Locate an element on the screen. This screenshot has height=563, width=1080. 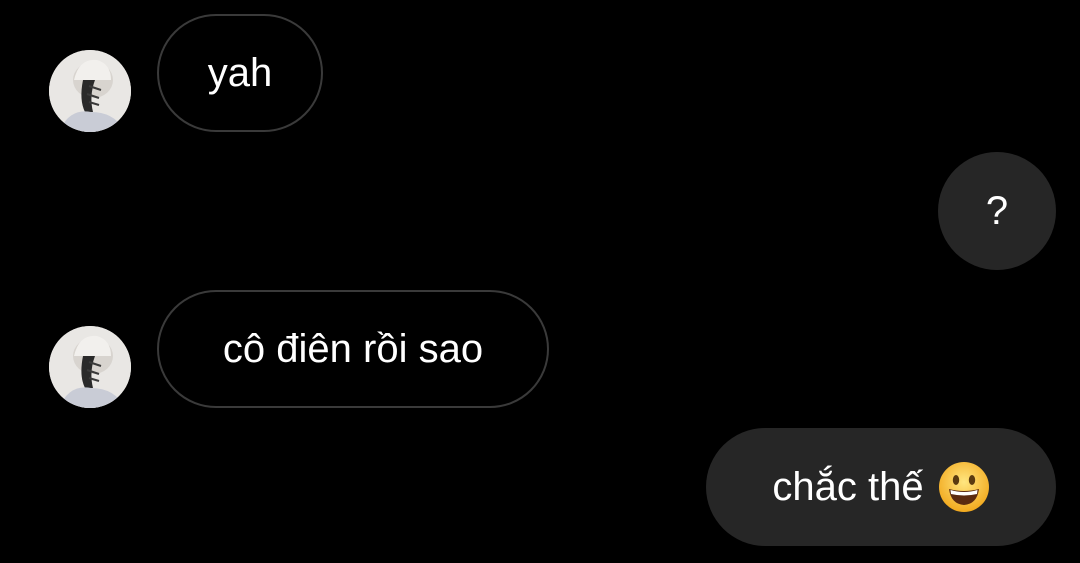
message-text: chắc thế is located at coordinates (848, 487).